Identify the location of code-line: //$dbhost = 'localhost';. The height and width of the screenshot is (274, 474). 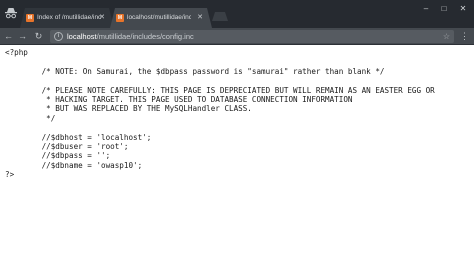
(78, 137).